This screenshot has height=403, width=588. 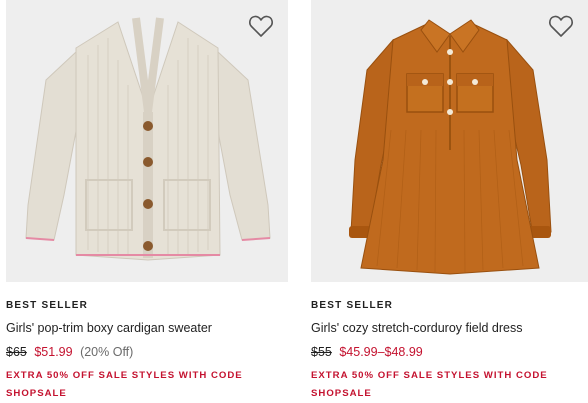 What do you see at coordinates (381, 352) in the screenshot?
I see `sale-price: $45.99–$48.99` at bounding box center [381, 352].